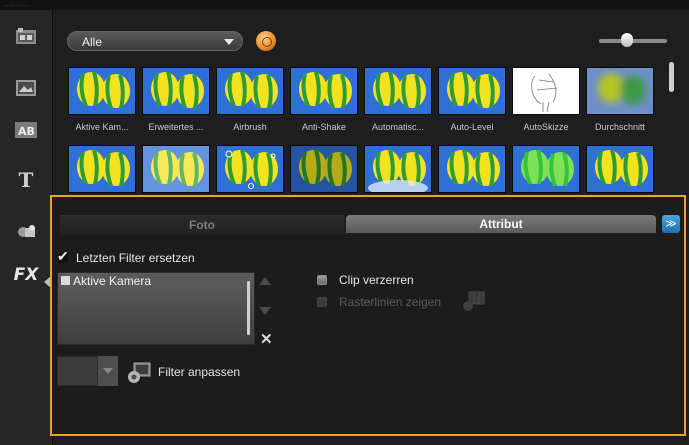  I want to click on filter-icon: FX, so click(26, 275).